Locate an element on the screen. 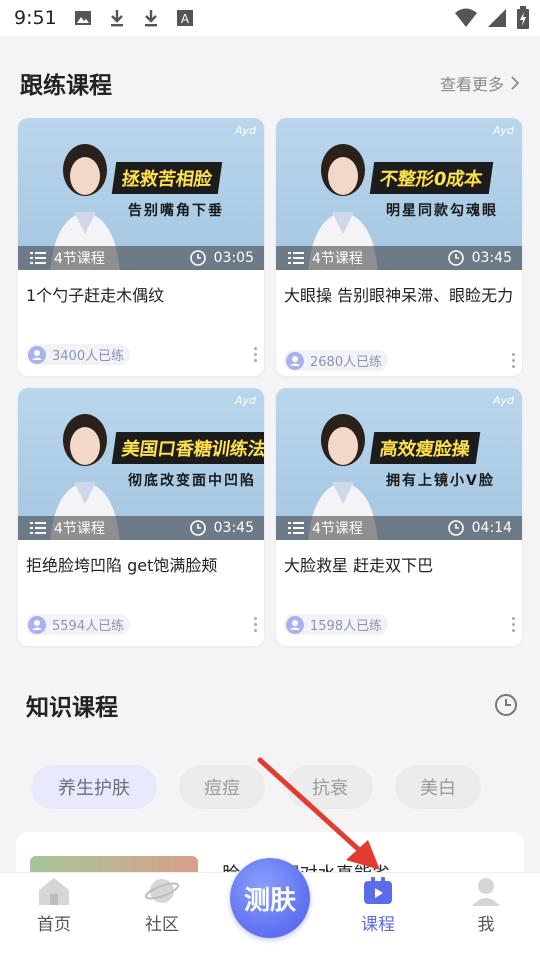 The height and width of the screenshot is (960, 540). font-icon: A is located at coordinates (184, 18).